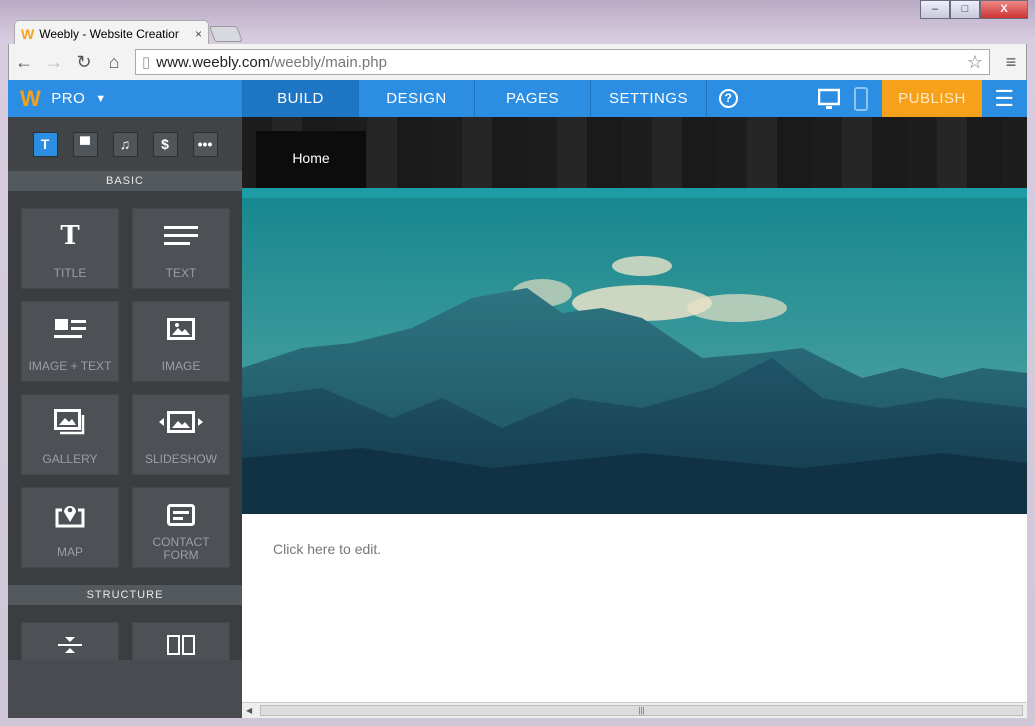  I want to click on url-path: /weebly/main.php, so click(328, 62).